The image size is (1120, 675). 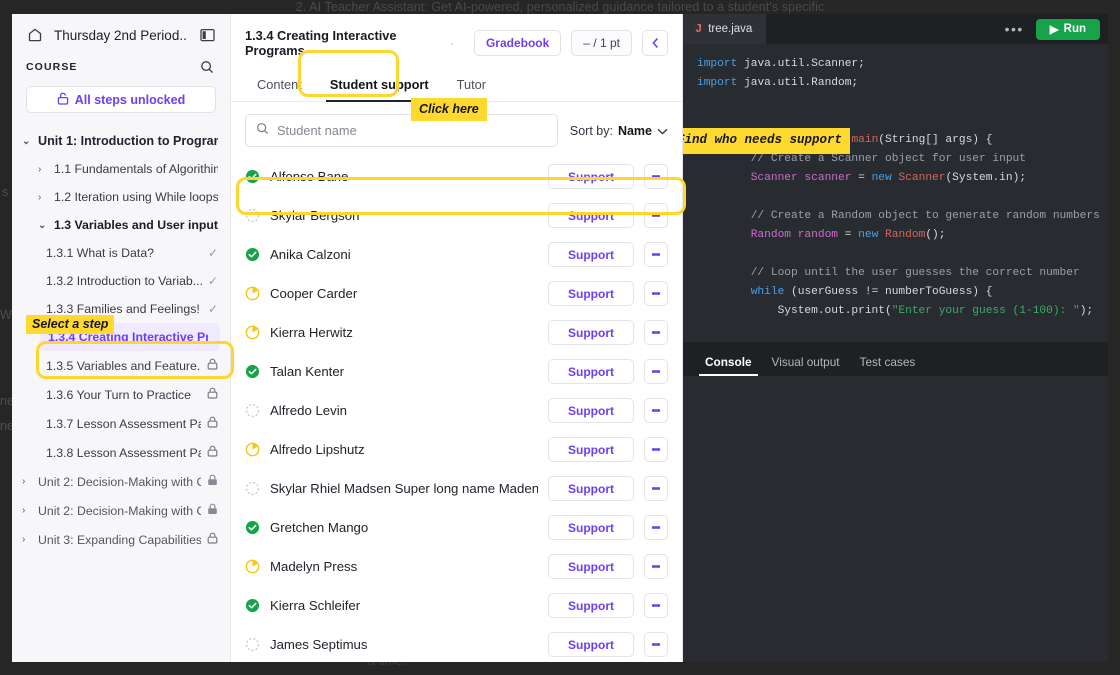 I want to click on chevron-down-icon, so click(x=662, y=131).